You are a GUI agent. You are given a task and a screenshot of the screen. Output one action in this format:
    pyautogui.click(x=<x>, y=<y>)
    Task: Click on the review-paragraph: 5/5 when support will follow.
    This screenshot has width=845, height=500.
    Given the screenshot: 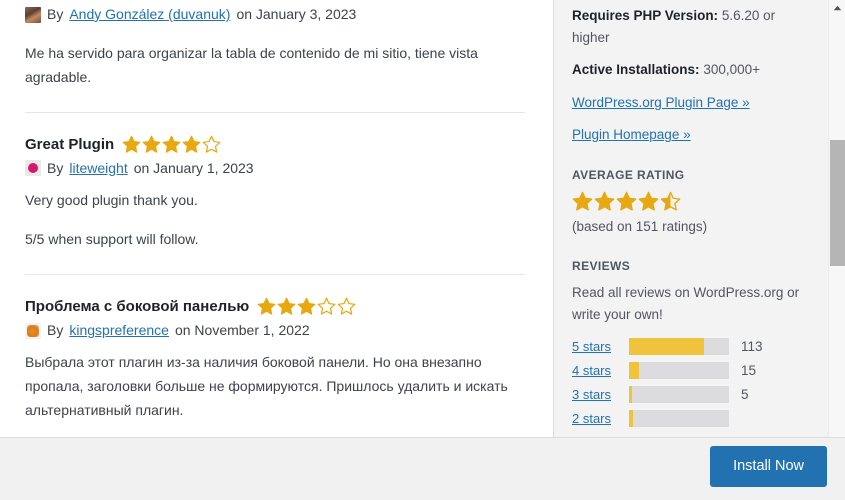 What is the action you would take?
    pyautogui.click(x=112, y=239)
    